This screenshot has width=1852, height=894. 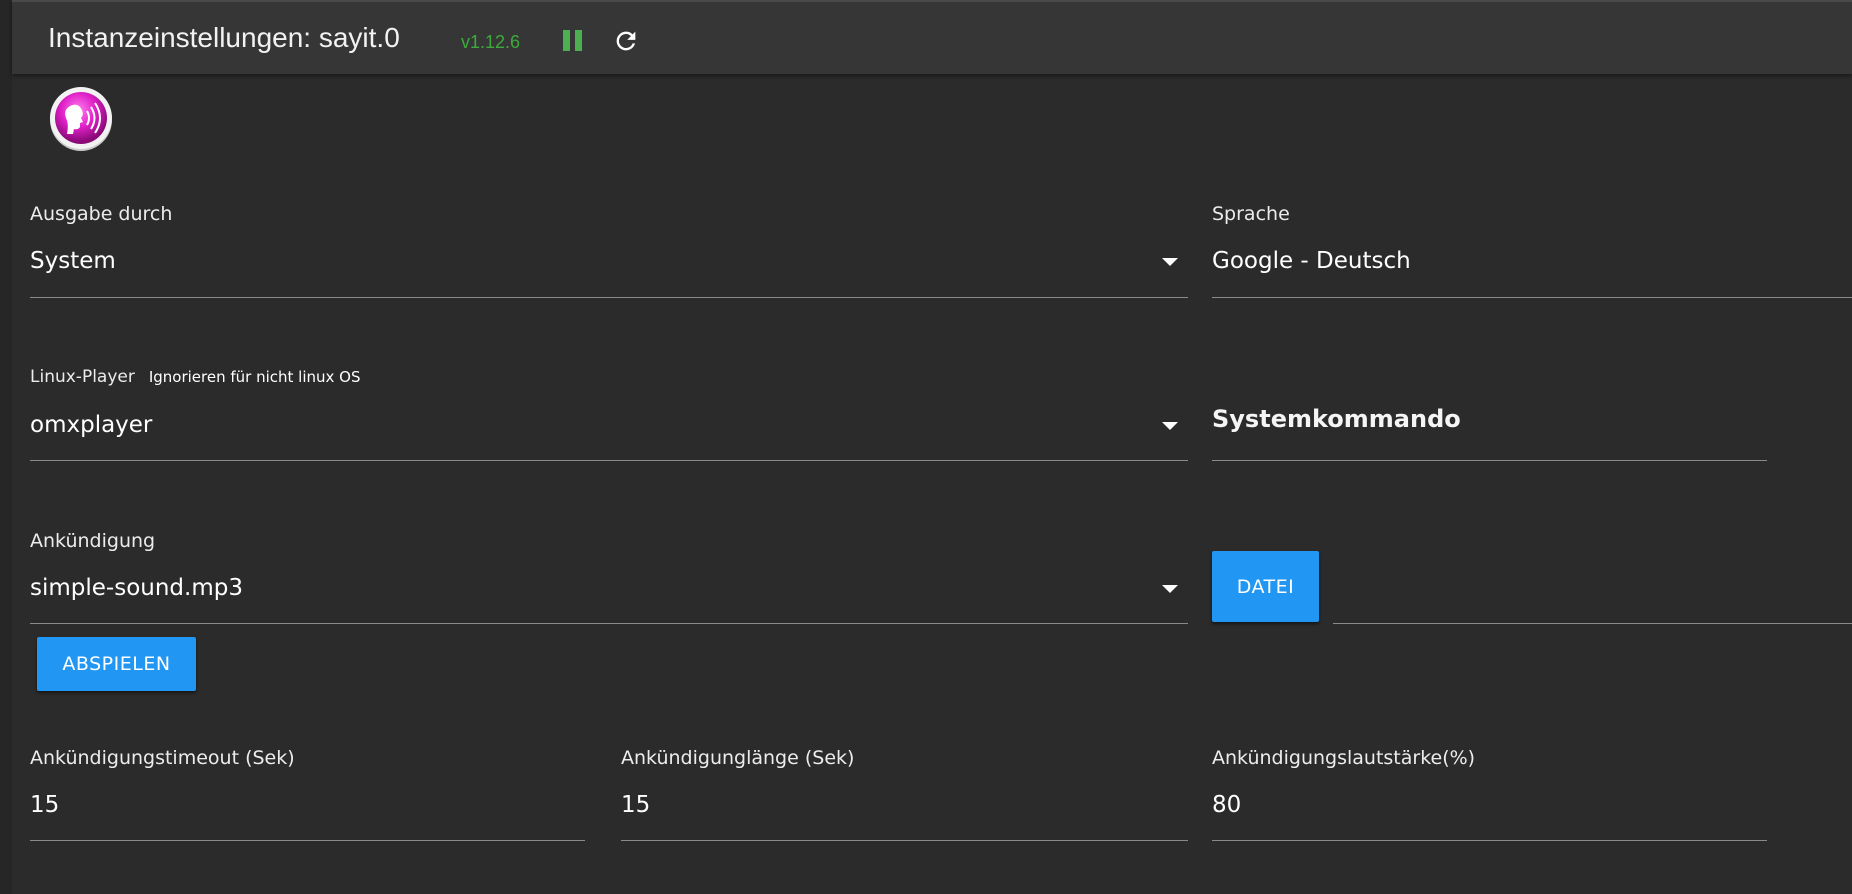 I want to click on linux-player-underline, so click(x=609, y=460).